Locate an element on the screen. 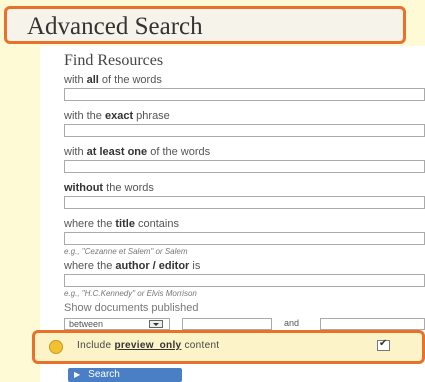 This screenshot has width=425, height=382. published-from-input is located at coordinates (227, 324).